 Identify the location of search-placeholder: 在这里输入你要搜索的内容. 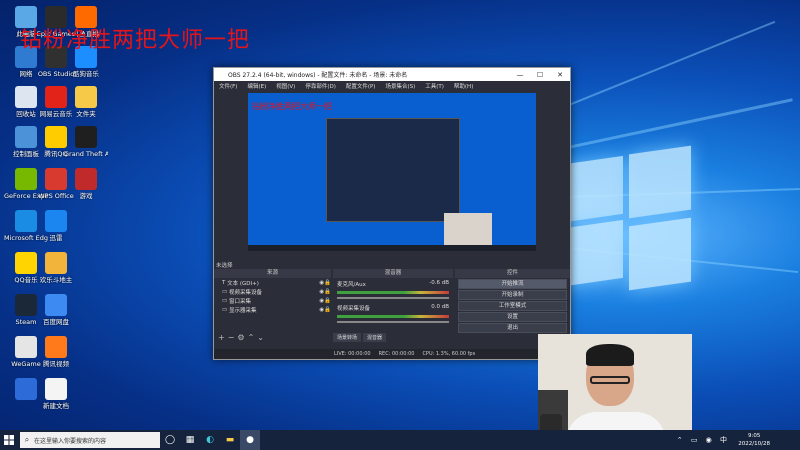
(70, 441).